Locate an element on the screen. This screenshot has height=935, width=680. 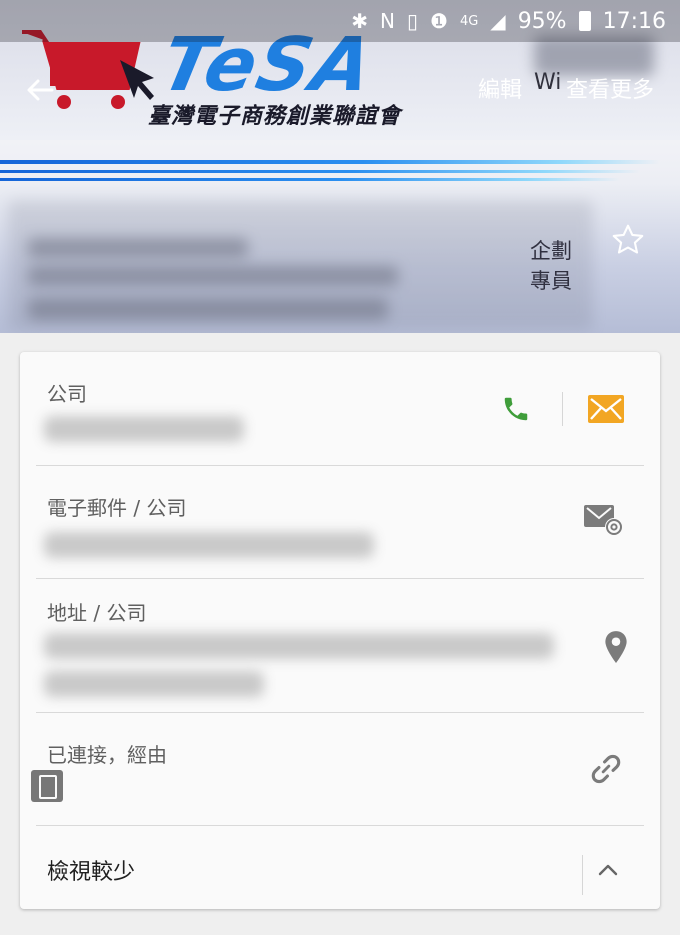
status-bar: ✱ N ▯ ❶ 4G ◢ 95% 17:16 is located at coordinates (340, 21).